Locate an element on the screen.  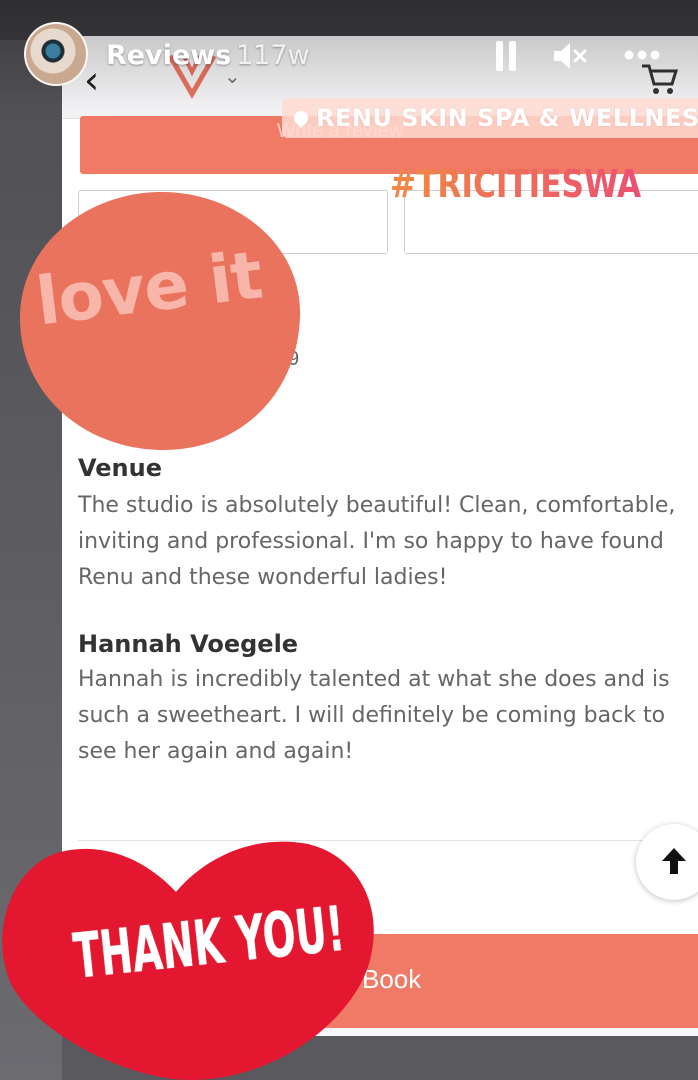
arrow-up-icon is located at coordinates (674, 861).